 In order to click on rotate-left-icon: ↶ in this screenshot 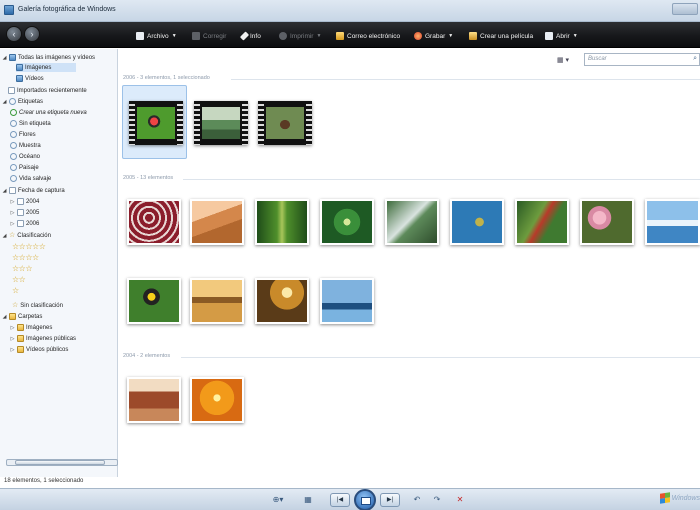, I will do `click(417, 500)`.